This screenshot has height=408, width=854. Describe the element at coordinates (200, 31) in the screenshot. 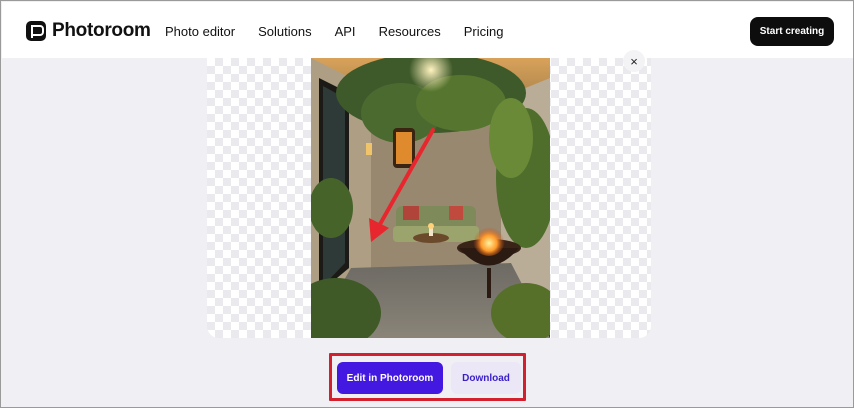

I see `nav-item-photo-editor: Photo editor` at that location.